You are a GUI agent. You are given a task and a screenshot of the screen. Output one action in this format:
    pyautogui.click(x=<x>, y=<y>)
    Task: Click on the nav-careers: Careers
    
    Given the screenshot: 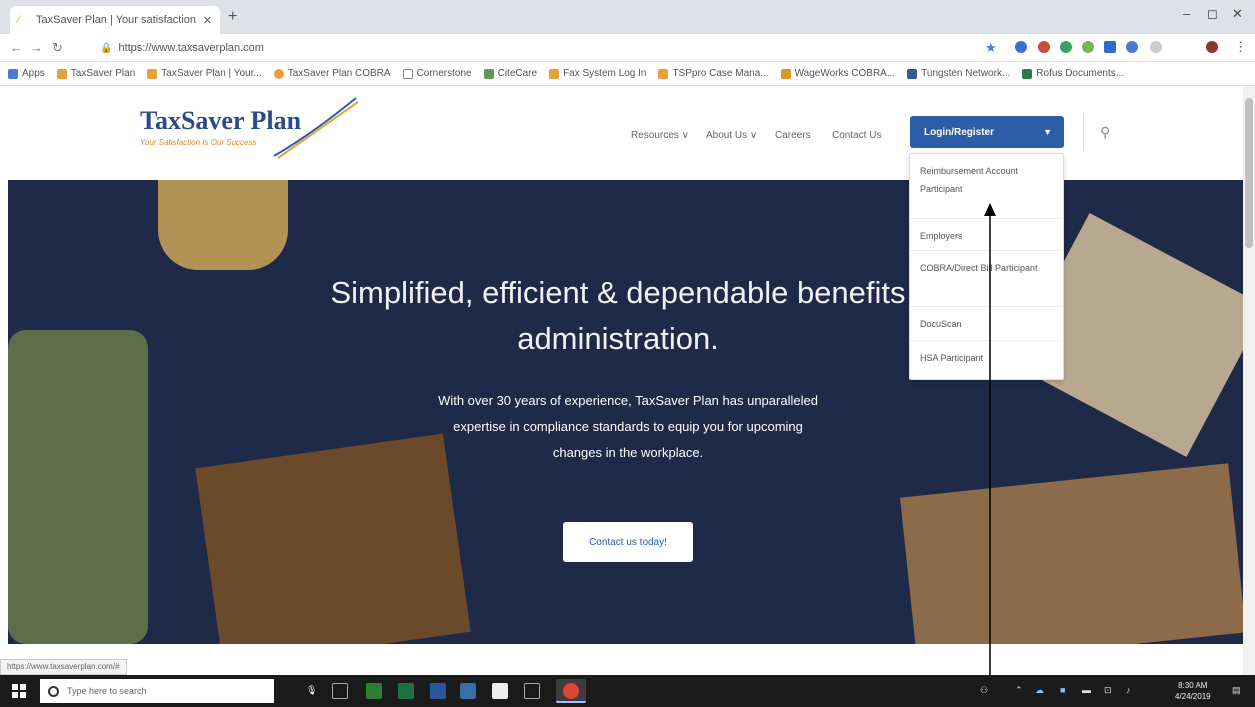 What is the action you would take?
    pyautogui.click(x=793, y=135)
    